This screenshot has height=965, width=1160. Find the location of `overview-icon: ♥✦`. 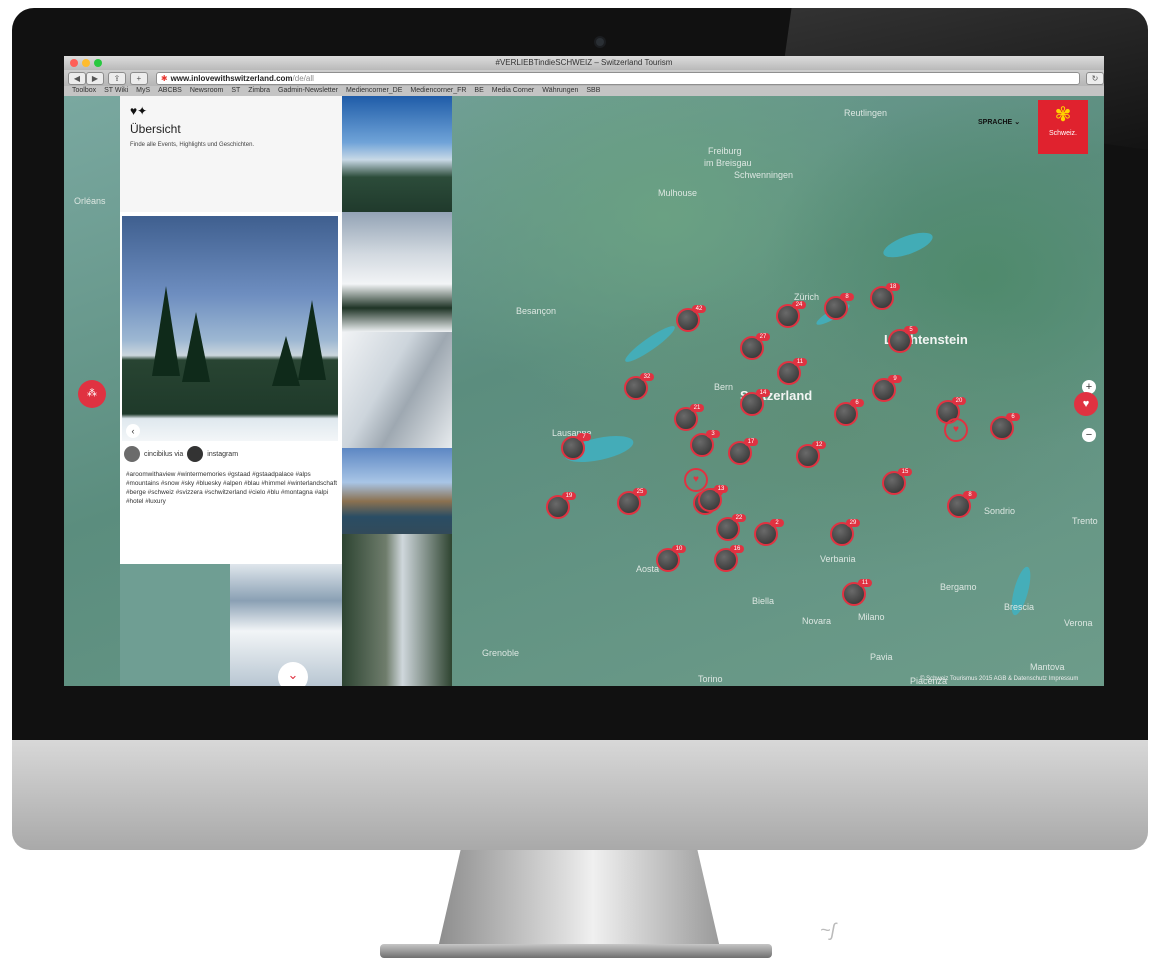

overview-icon: ♥✦ is located at coordinates (139, 111).